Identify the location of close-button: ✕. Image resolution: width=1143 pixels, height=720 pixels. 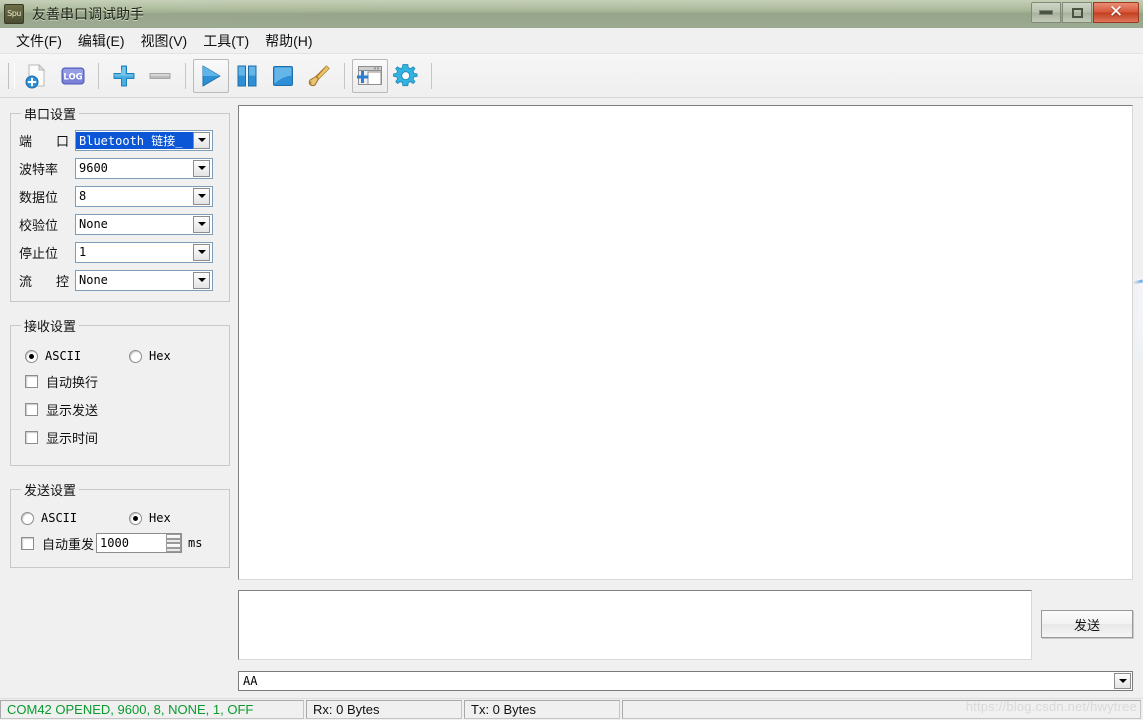
(1116, 12).